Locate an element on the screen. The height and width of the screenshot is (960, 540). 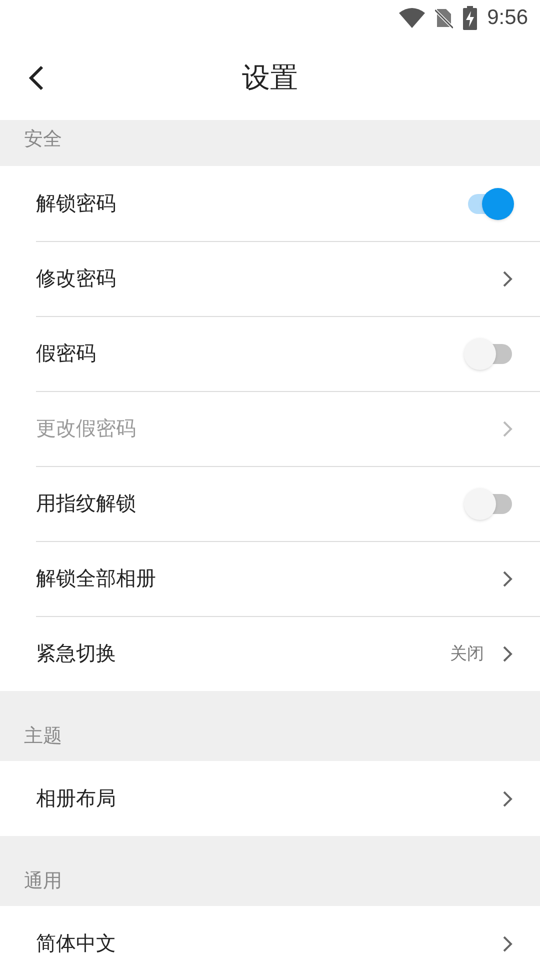
row-label: 解锁密码 is located at coordinates (76, 204).